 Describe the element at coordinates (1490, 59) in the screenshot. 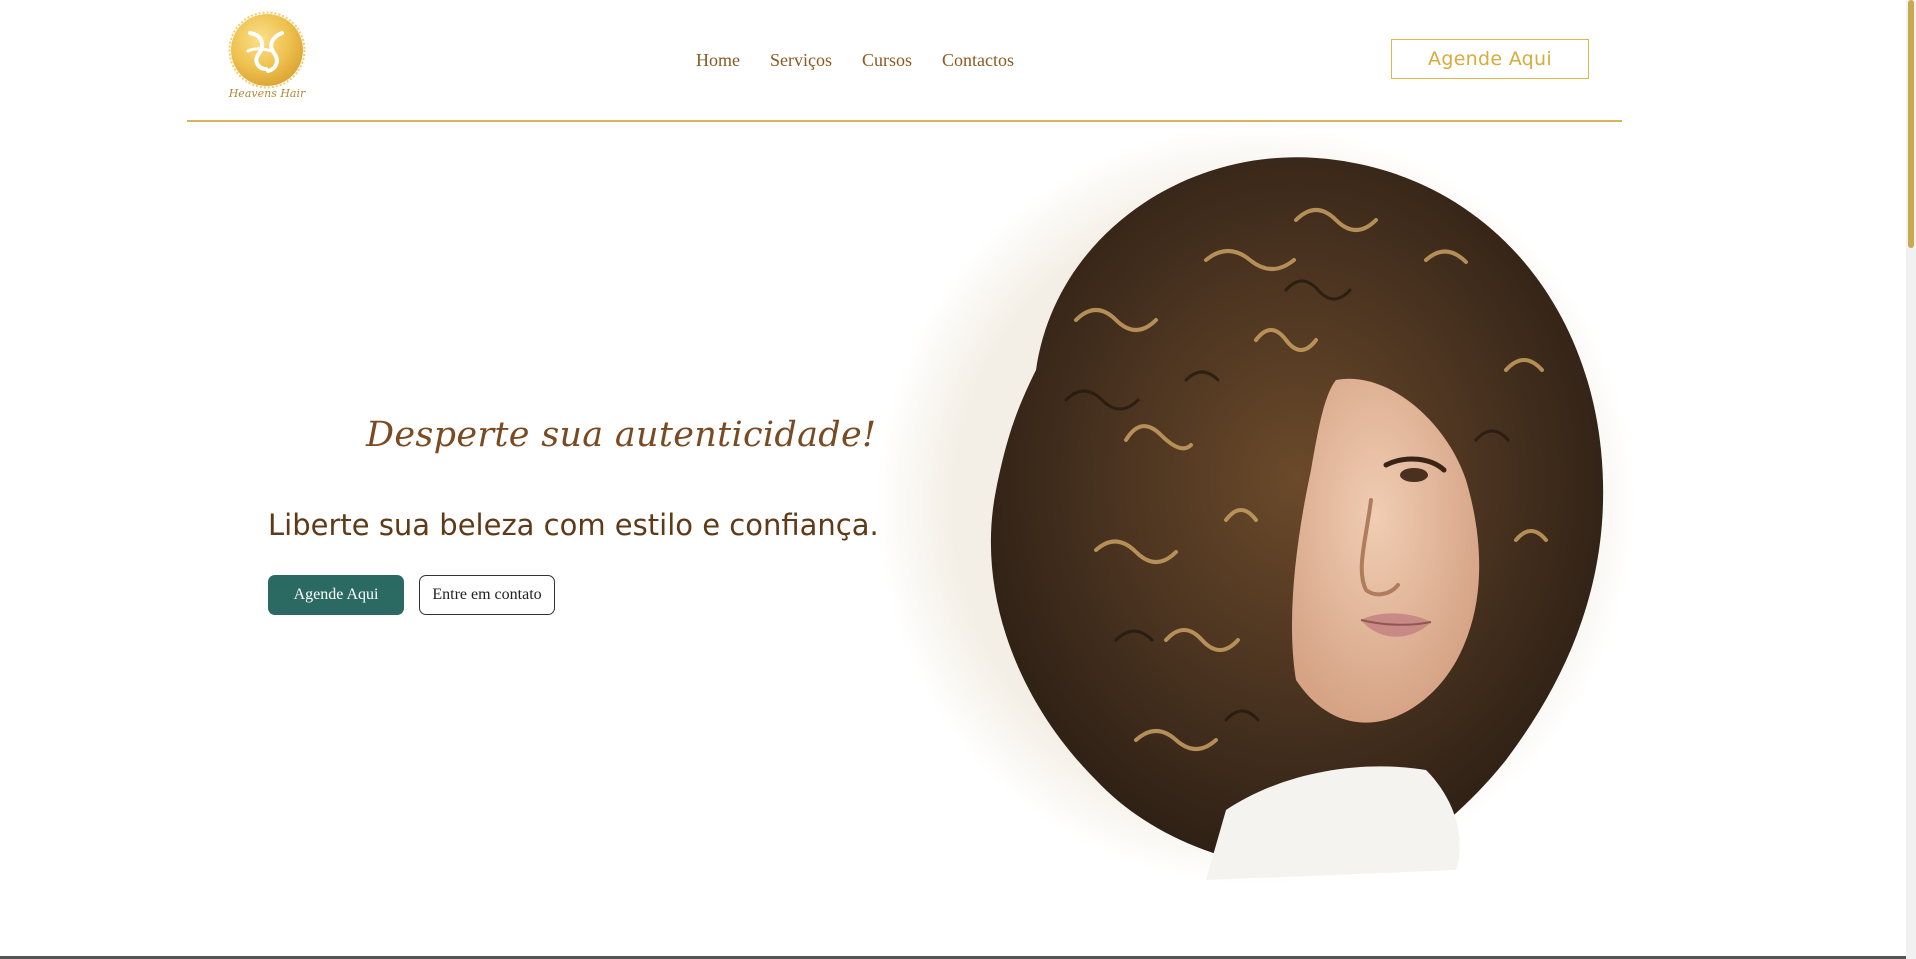

I see `header-book-button: Agende Aqui` at that location.